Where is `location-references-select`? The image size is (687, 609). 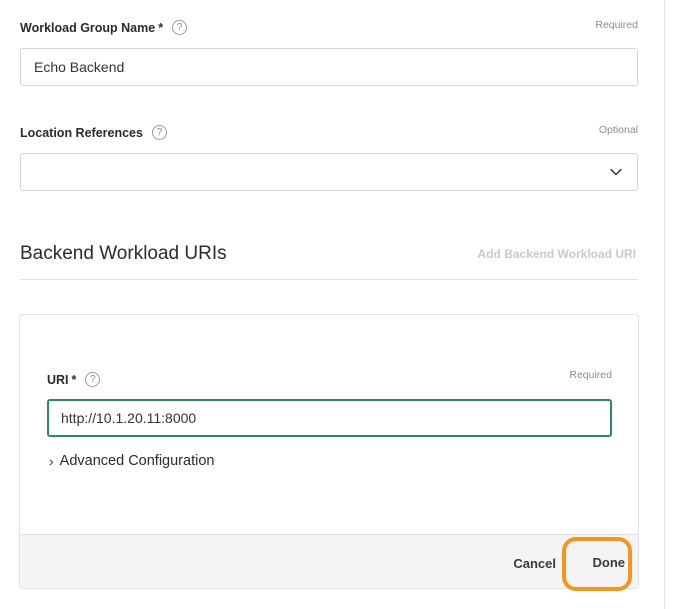 location-references-select is located at coordinates (329, 172).